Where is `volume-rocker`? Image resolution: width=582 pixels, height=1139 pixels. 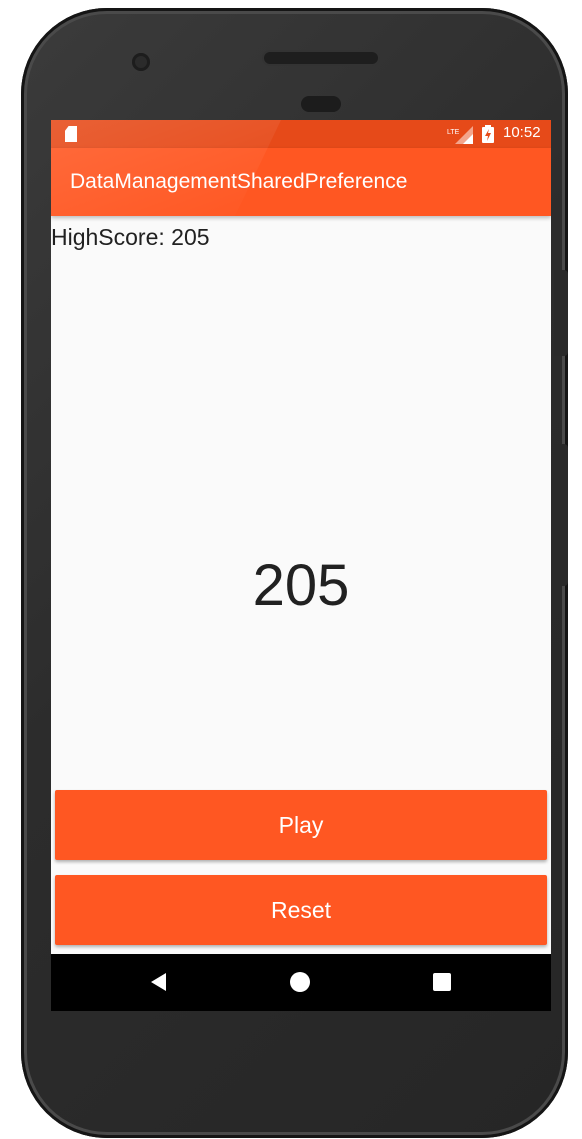
volume-rocker is located at coordinates (561, 515).